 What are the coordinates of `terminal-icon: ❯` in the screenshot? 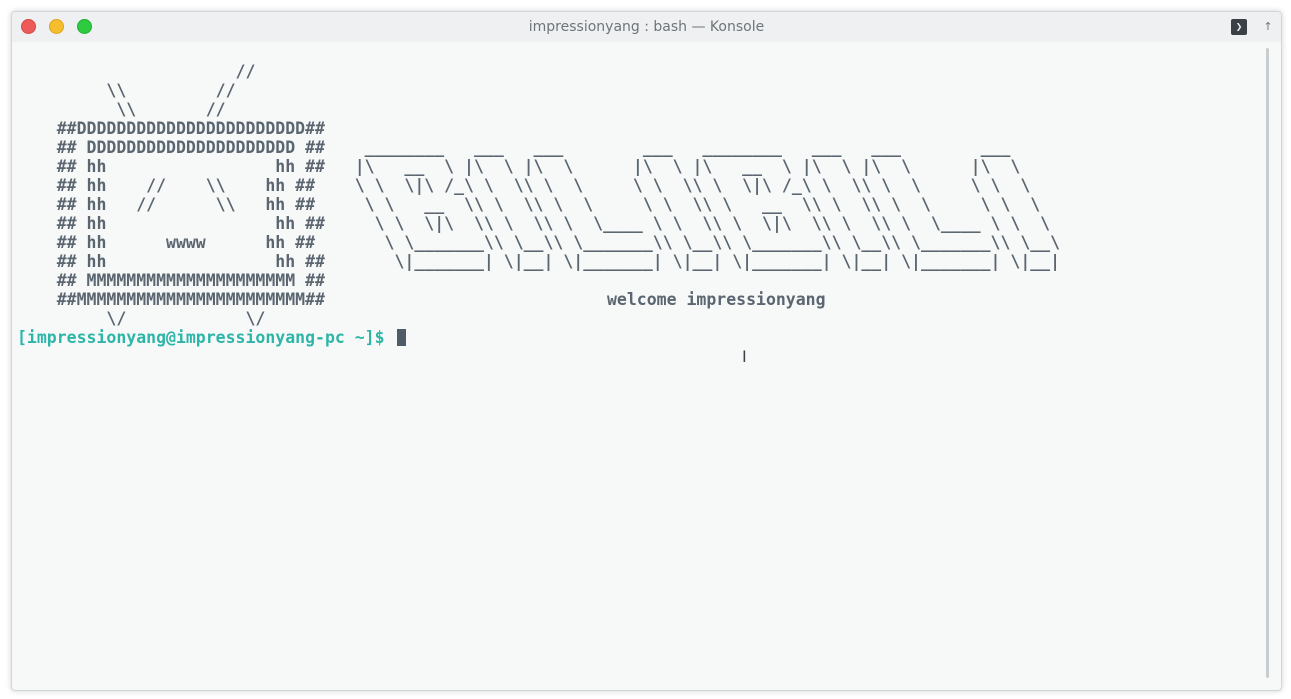 It's located at (1239, 27).